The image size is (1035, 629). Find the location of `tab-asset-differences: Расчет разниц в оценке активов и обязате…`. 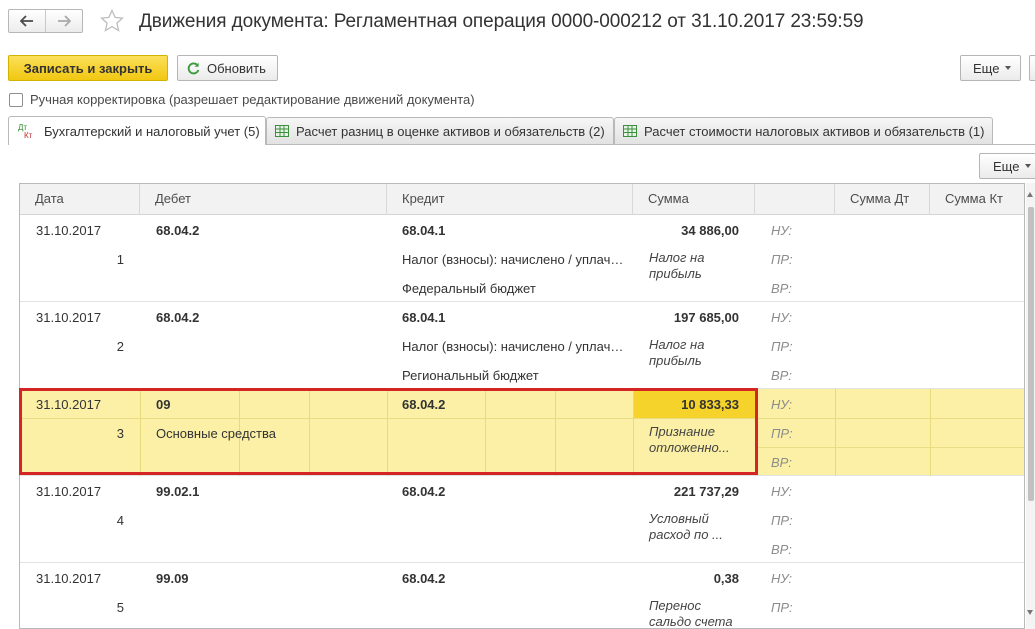

tab-asset-differences: Расчет разниц в оценке активов и обязате… is located at coordinates (440, 130).